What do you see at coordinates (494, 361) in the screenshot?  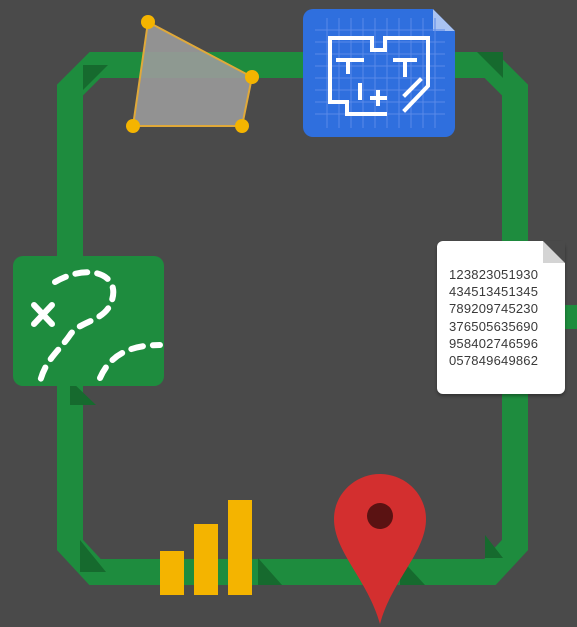 I see `number-row: 057849649862` at bounding box center [494, 361].